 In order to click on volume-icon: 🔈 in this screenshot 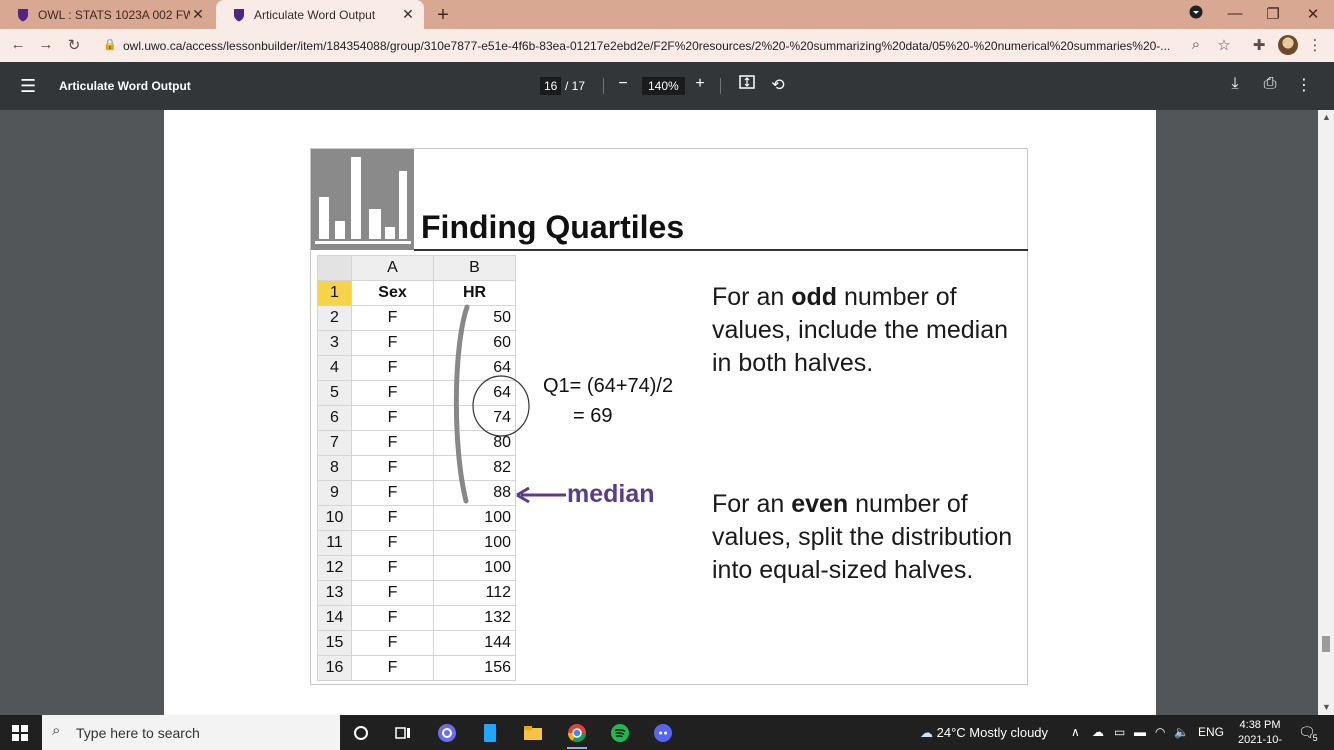, I will do `click(1181, 732)`.